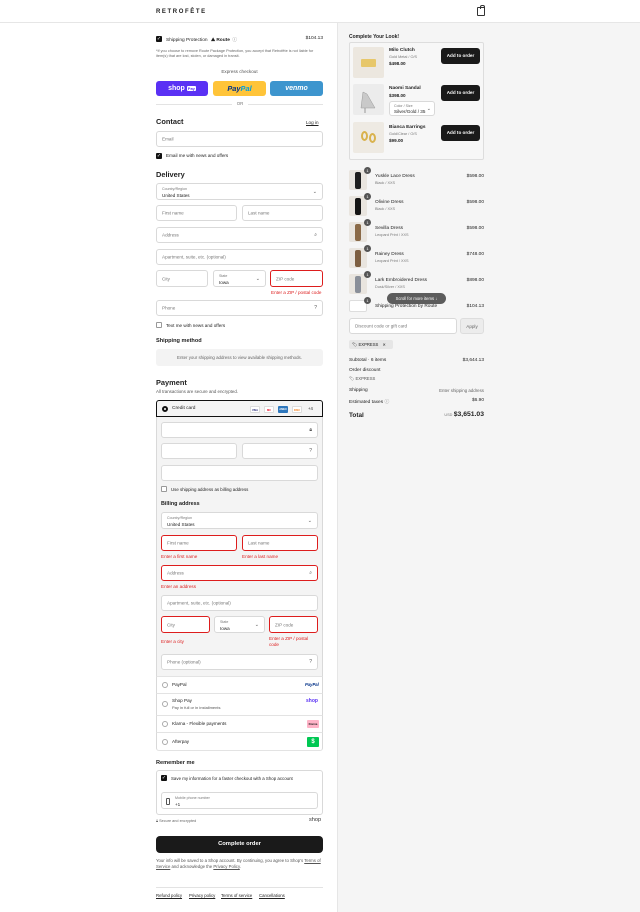 This screenshot has width=640, height=912. I want to click on billing-first-name-field: First name, so click(199, 543).